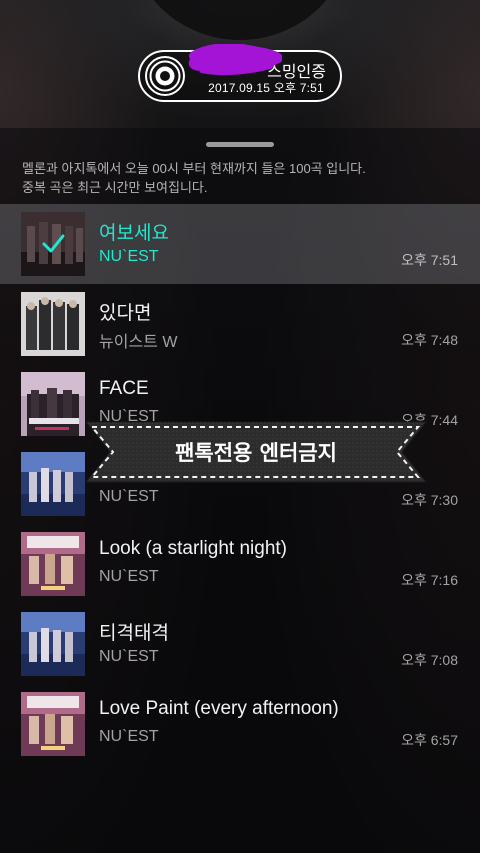 Image resolution: width=480 pixels, height=853 pixels. What do you see at coordinates (429, 500) in the screenshot?
I see `song-time: 오후 7:30` at bounding box center [429, 500].